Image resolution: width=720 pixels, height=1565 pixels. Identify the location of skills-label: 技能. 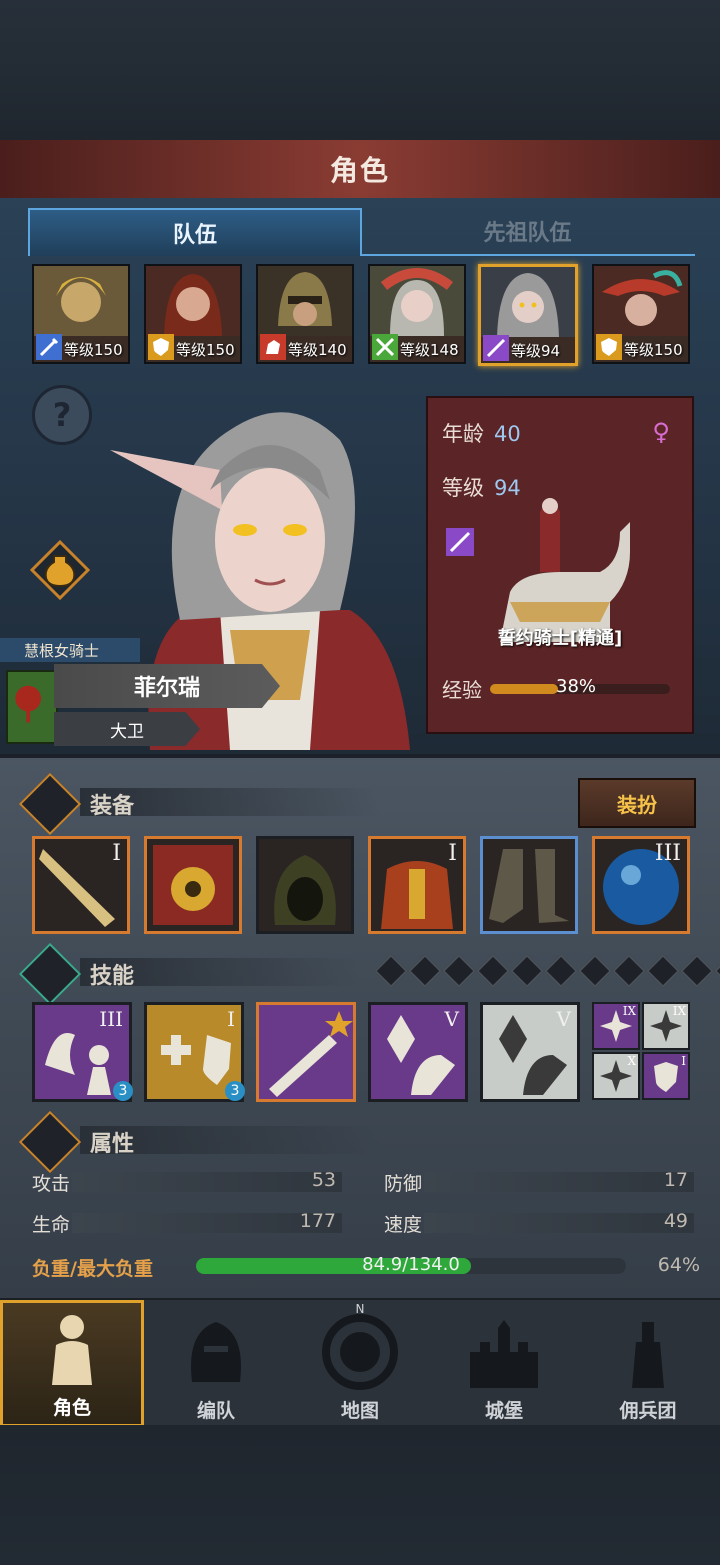
(112, 976).